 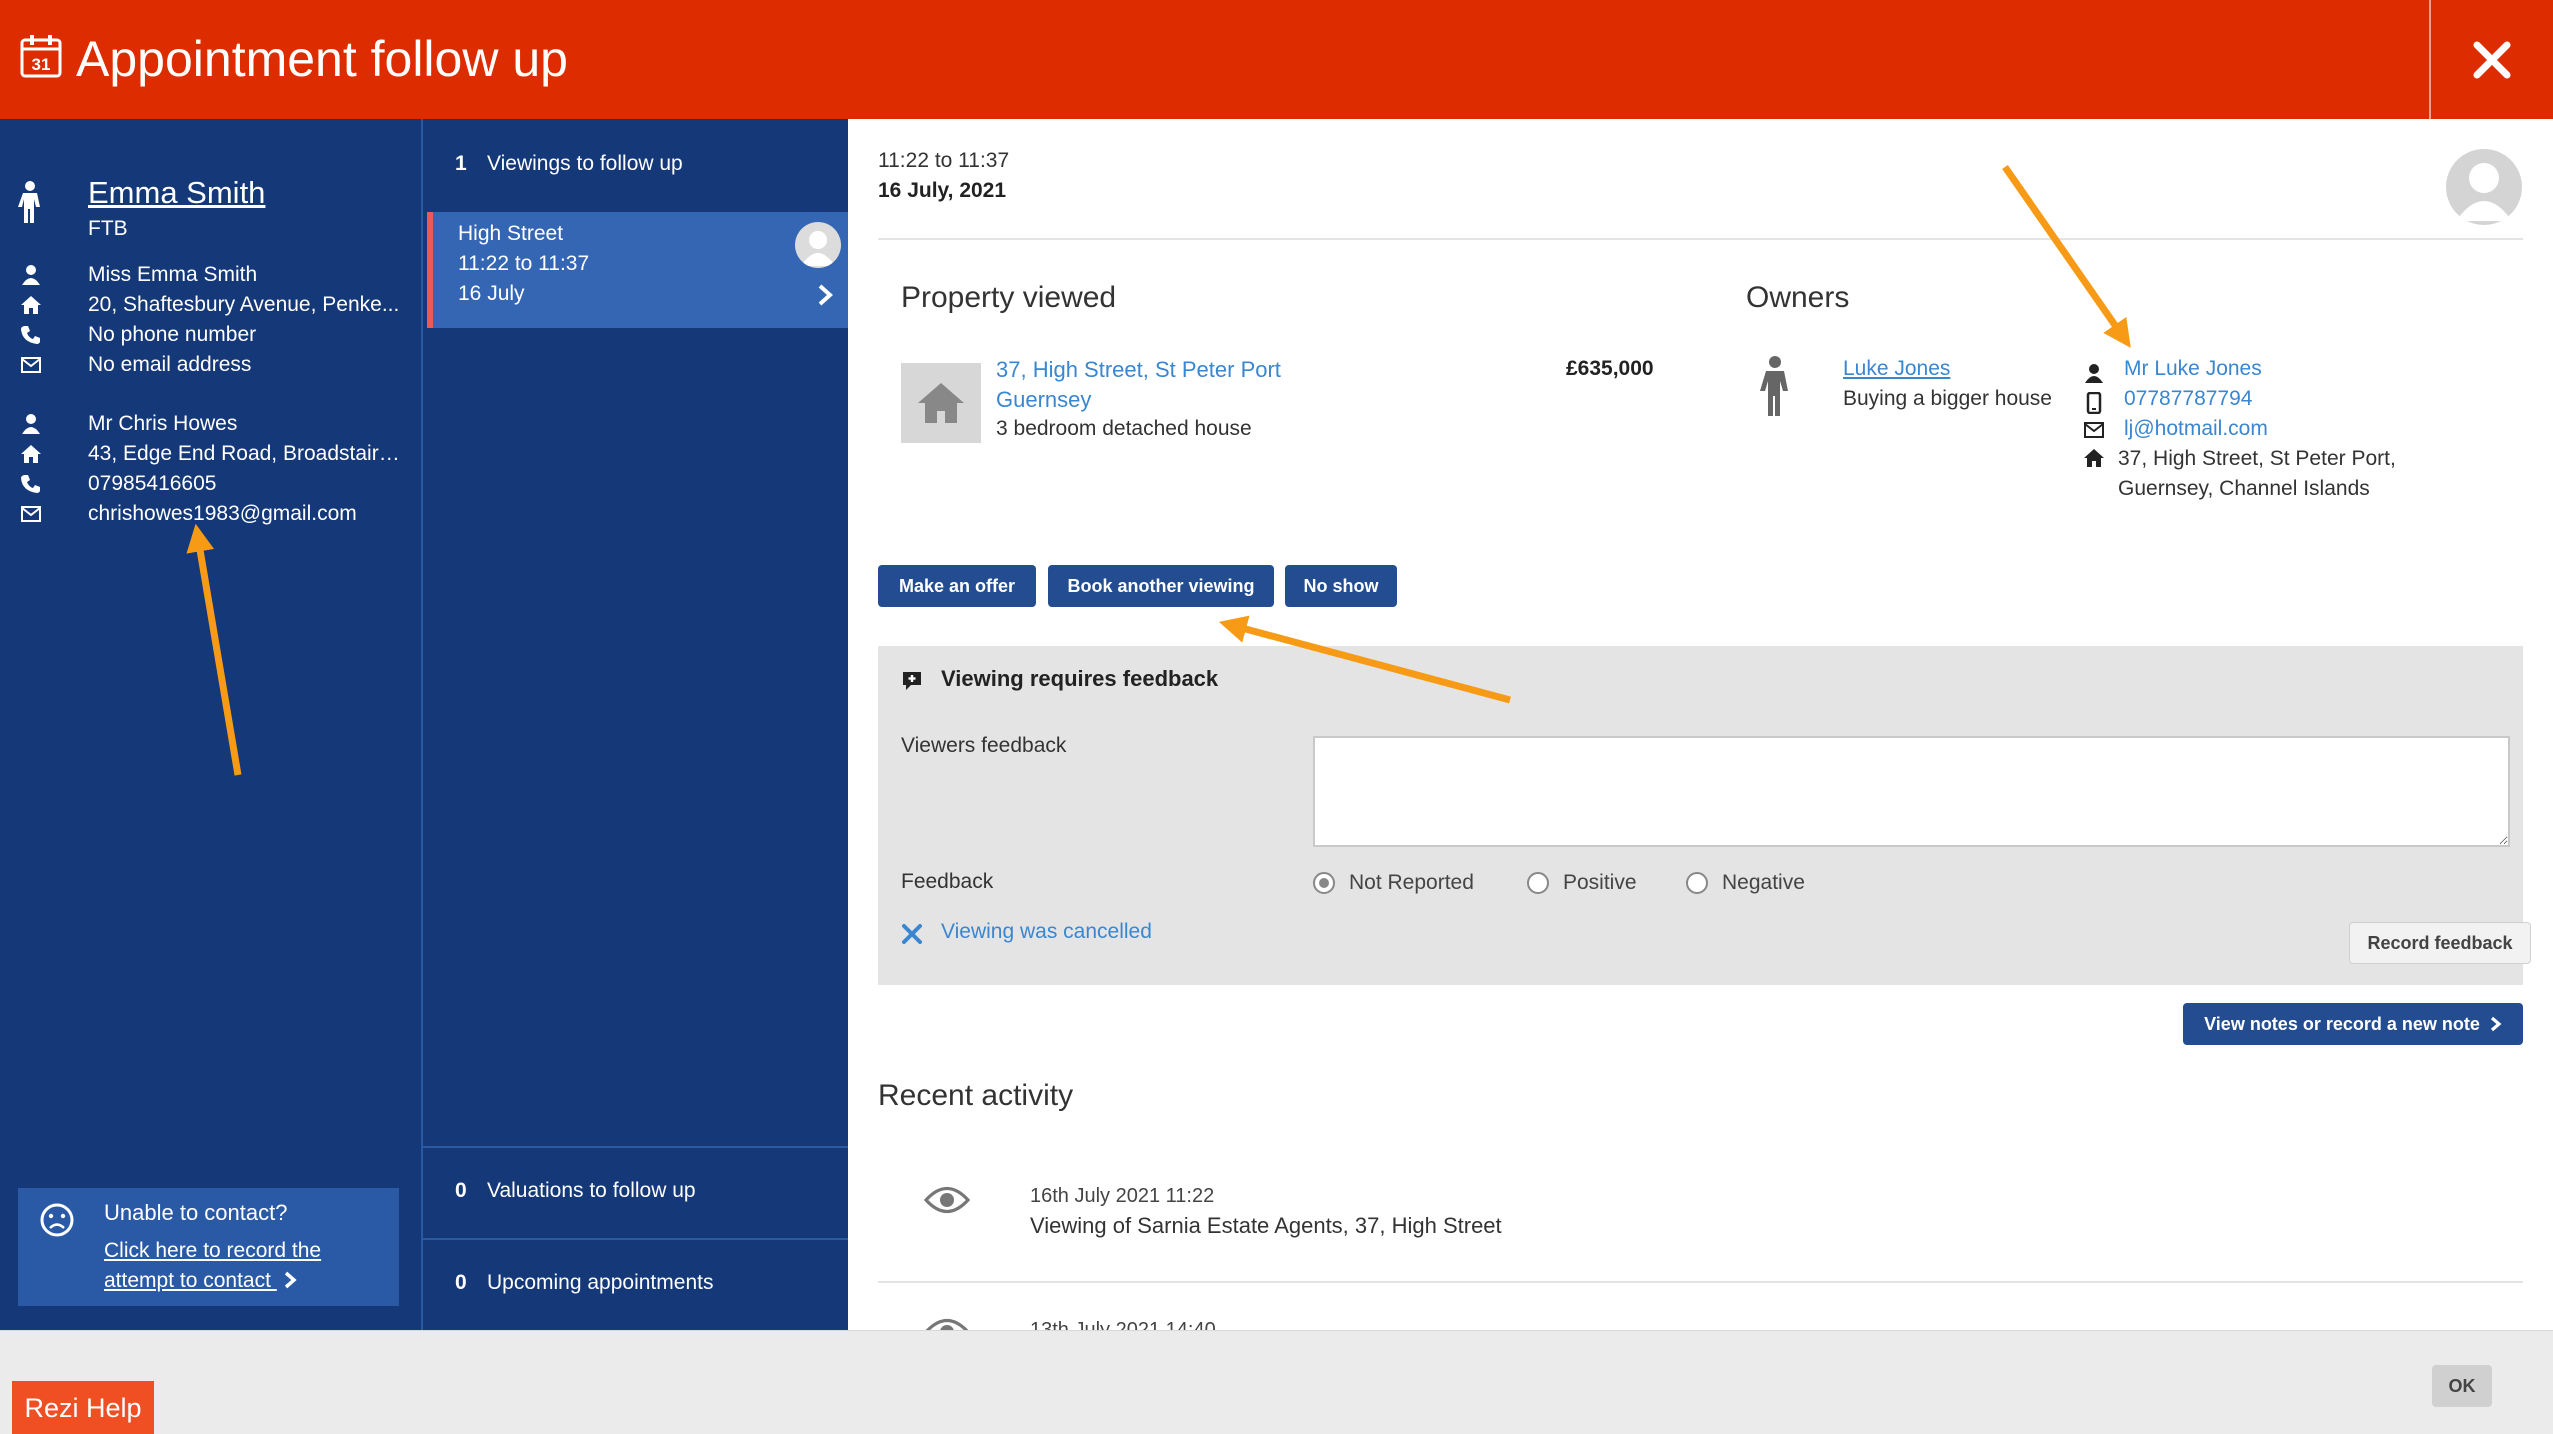 I want to click on close-button, so click(x=2491, y=59).